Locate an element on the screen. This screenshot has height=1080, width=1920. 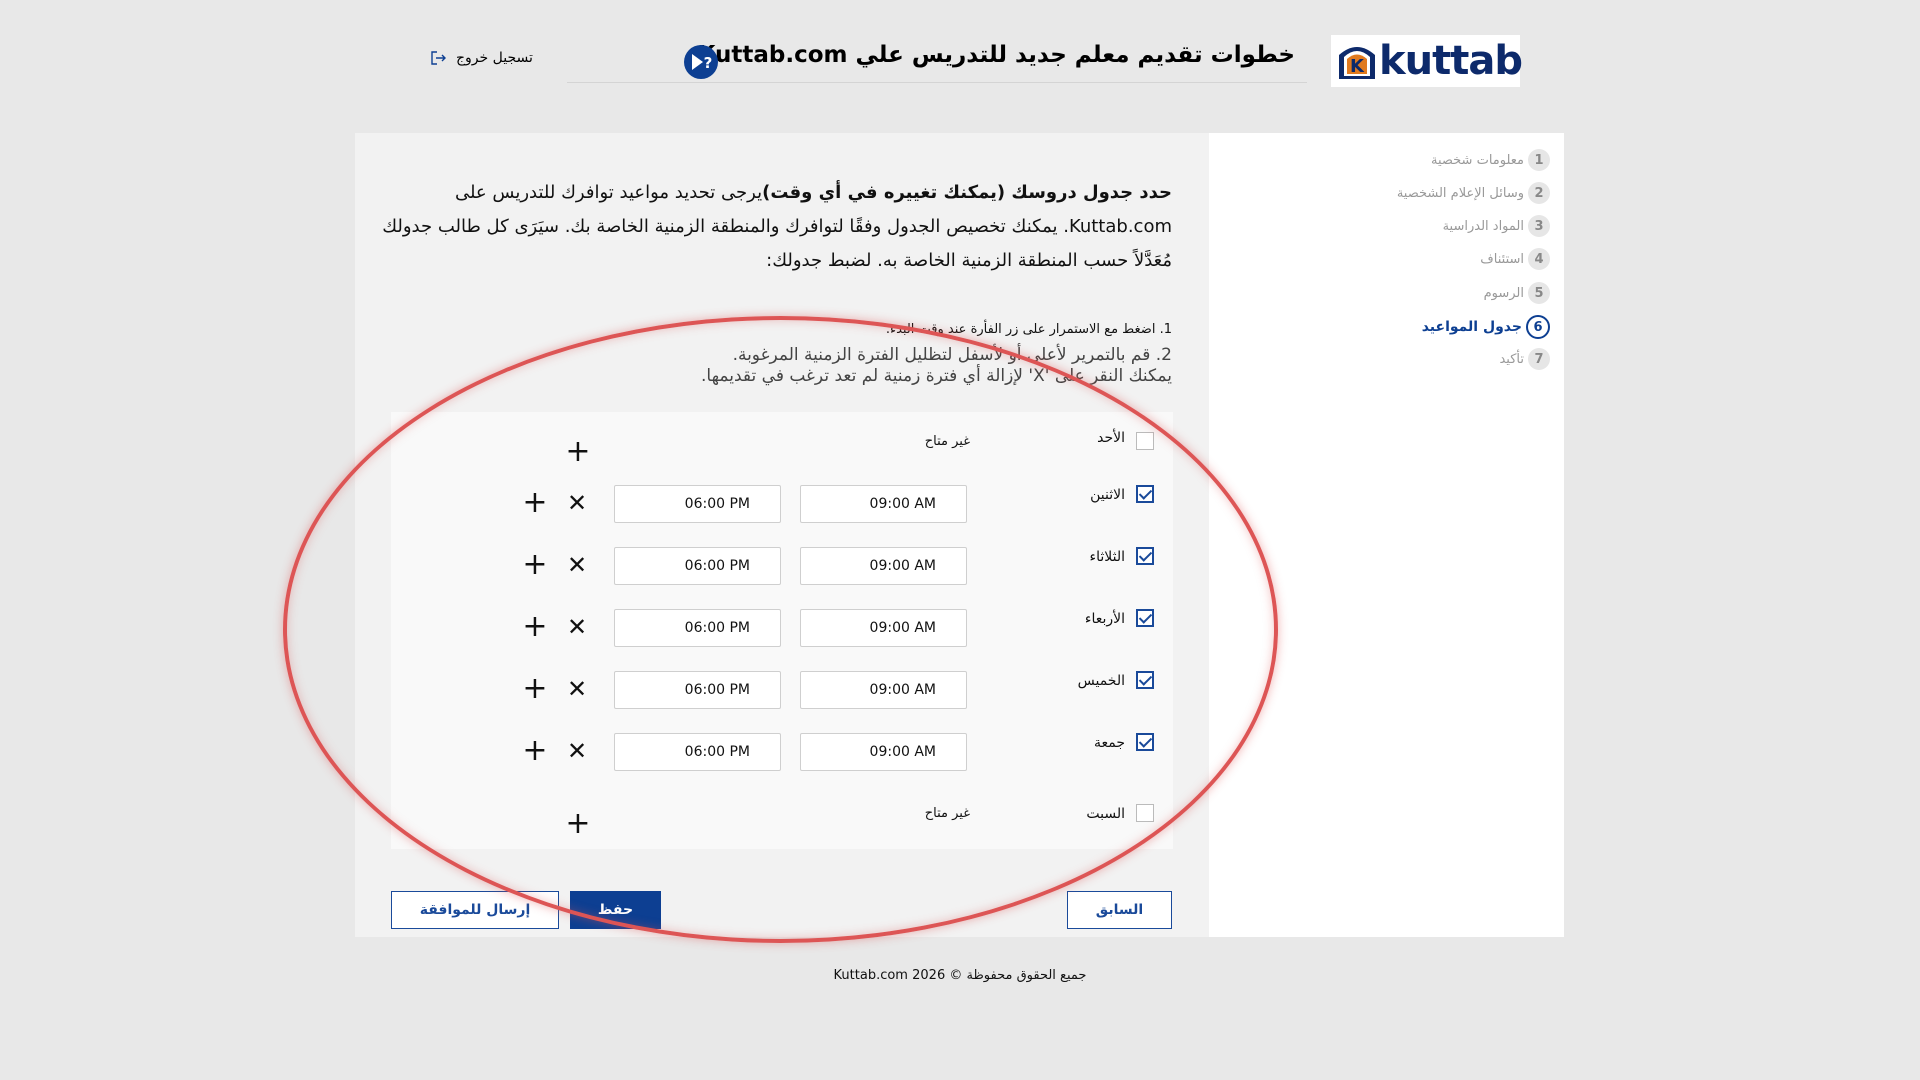
save-button: حفظ is located at coordinates (615, 910).